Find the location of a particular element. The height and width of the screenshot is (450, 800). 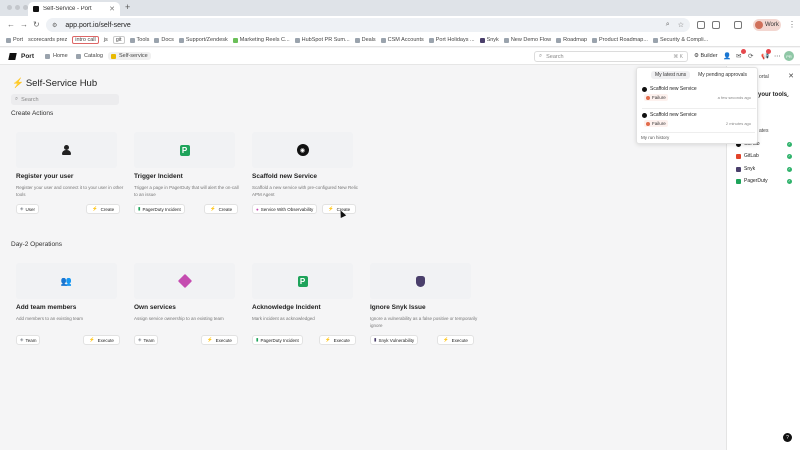

bookmark-item: js is located at coordinates (106, 40).